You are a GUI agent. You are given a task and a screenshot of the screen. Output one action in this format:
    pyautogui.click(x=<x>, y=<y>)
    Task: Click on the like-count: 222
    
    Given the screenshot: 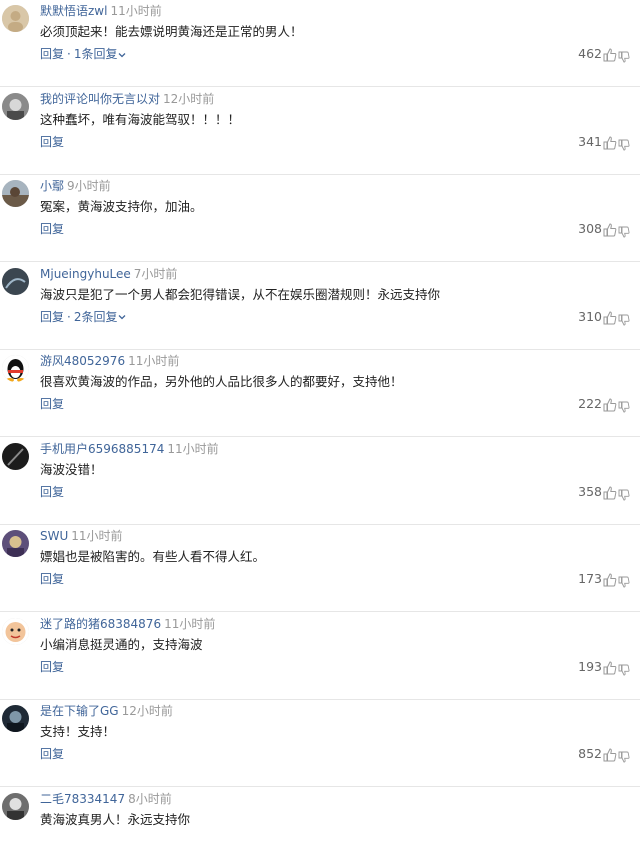 What is the action you would take?
    pyautogui.click(x=590, y=403)
    